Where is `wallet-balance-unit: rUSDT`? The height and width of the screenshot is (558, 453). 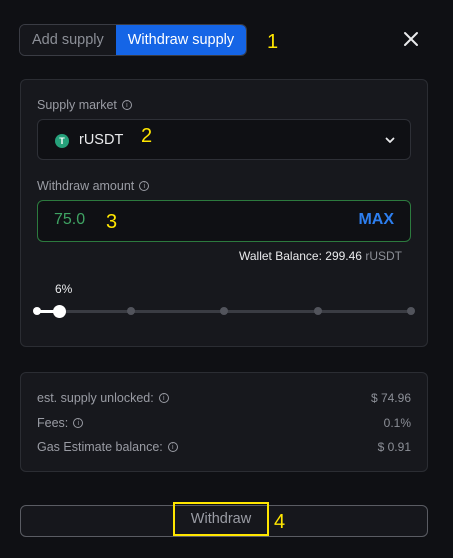
wallet-balance-unit: rUSDT is located at coordinates (383, 256).